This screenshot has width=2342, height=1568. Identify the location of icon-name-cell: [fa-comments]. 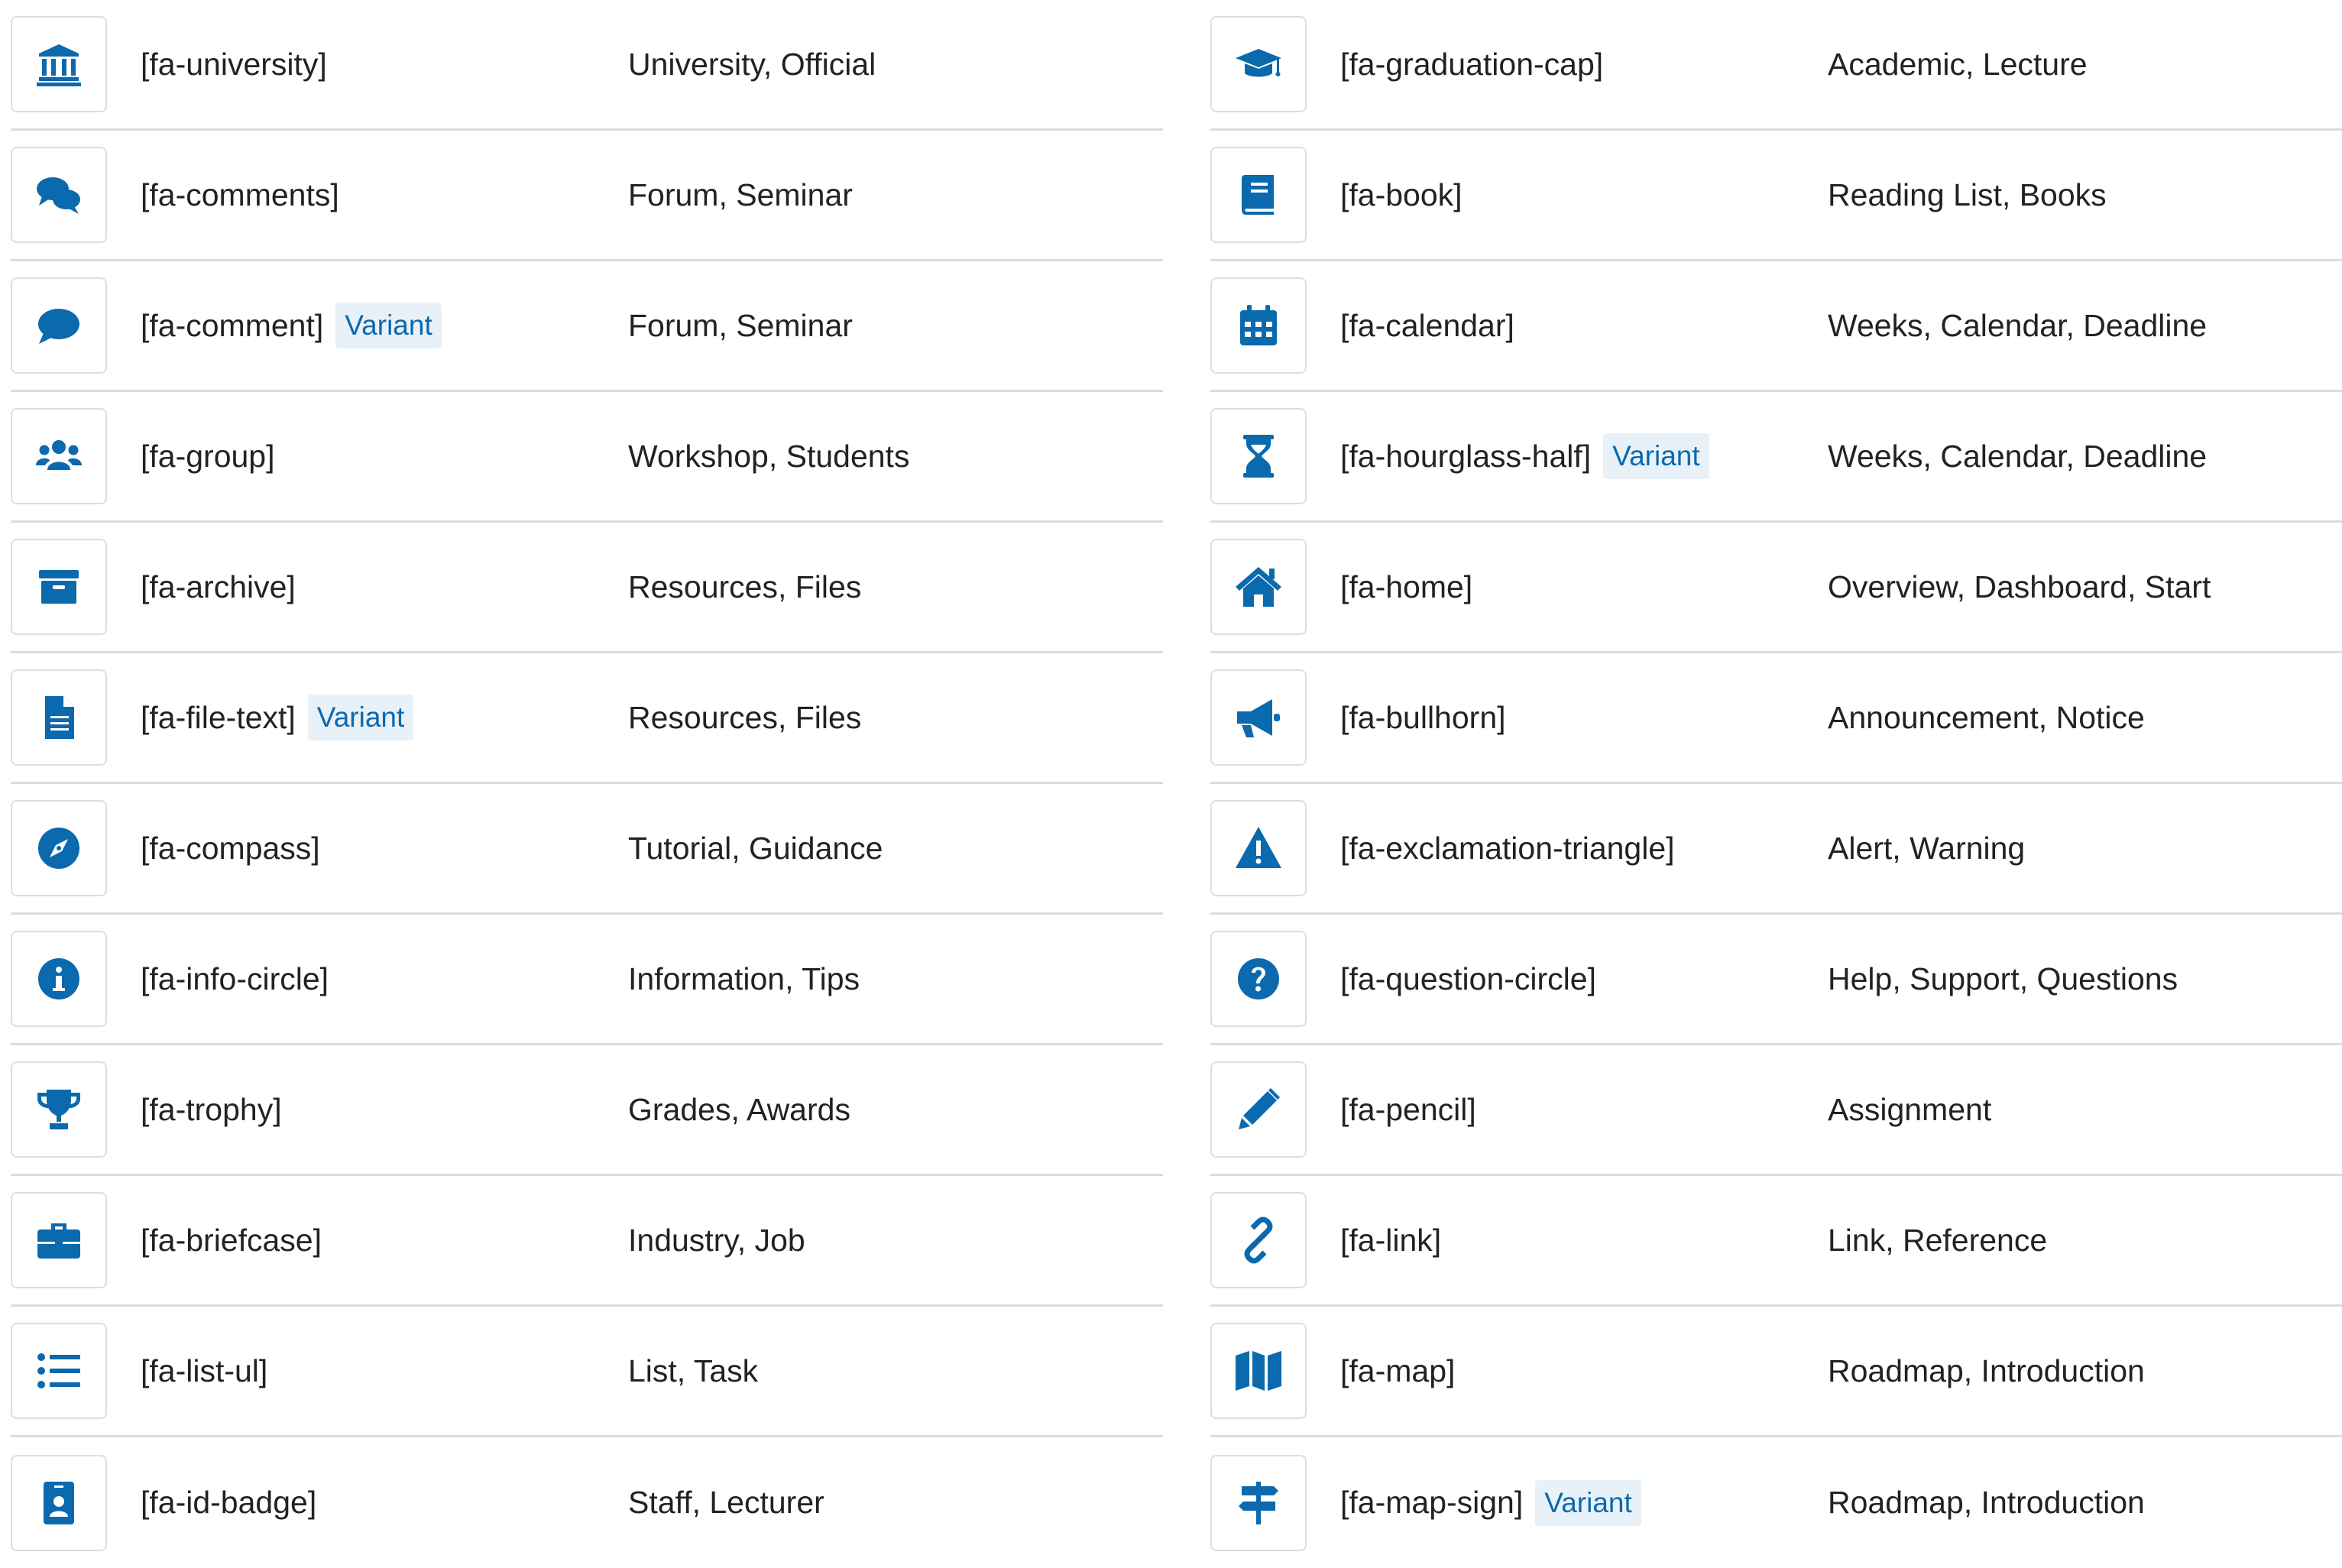
(367, 195).